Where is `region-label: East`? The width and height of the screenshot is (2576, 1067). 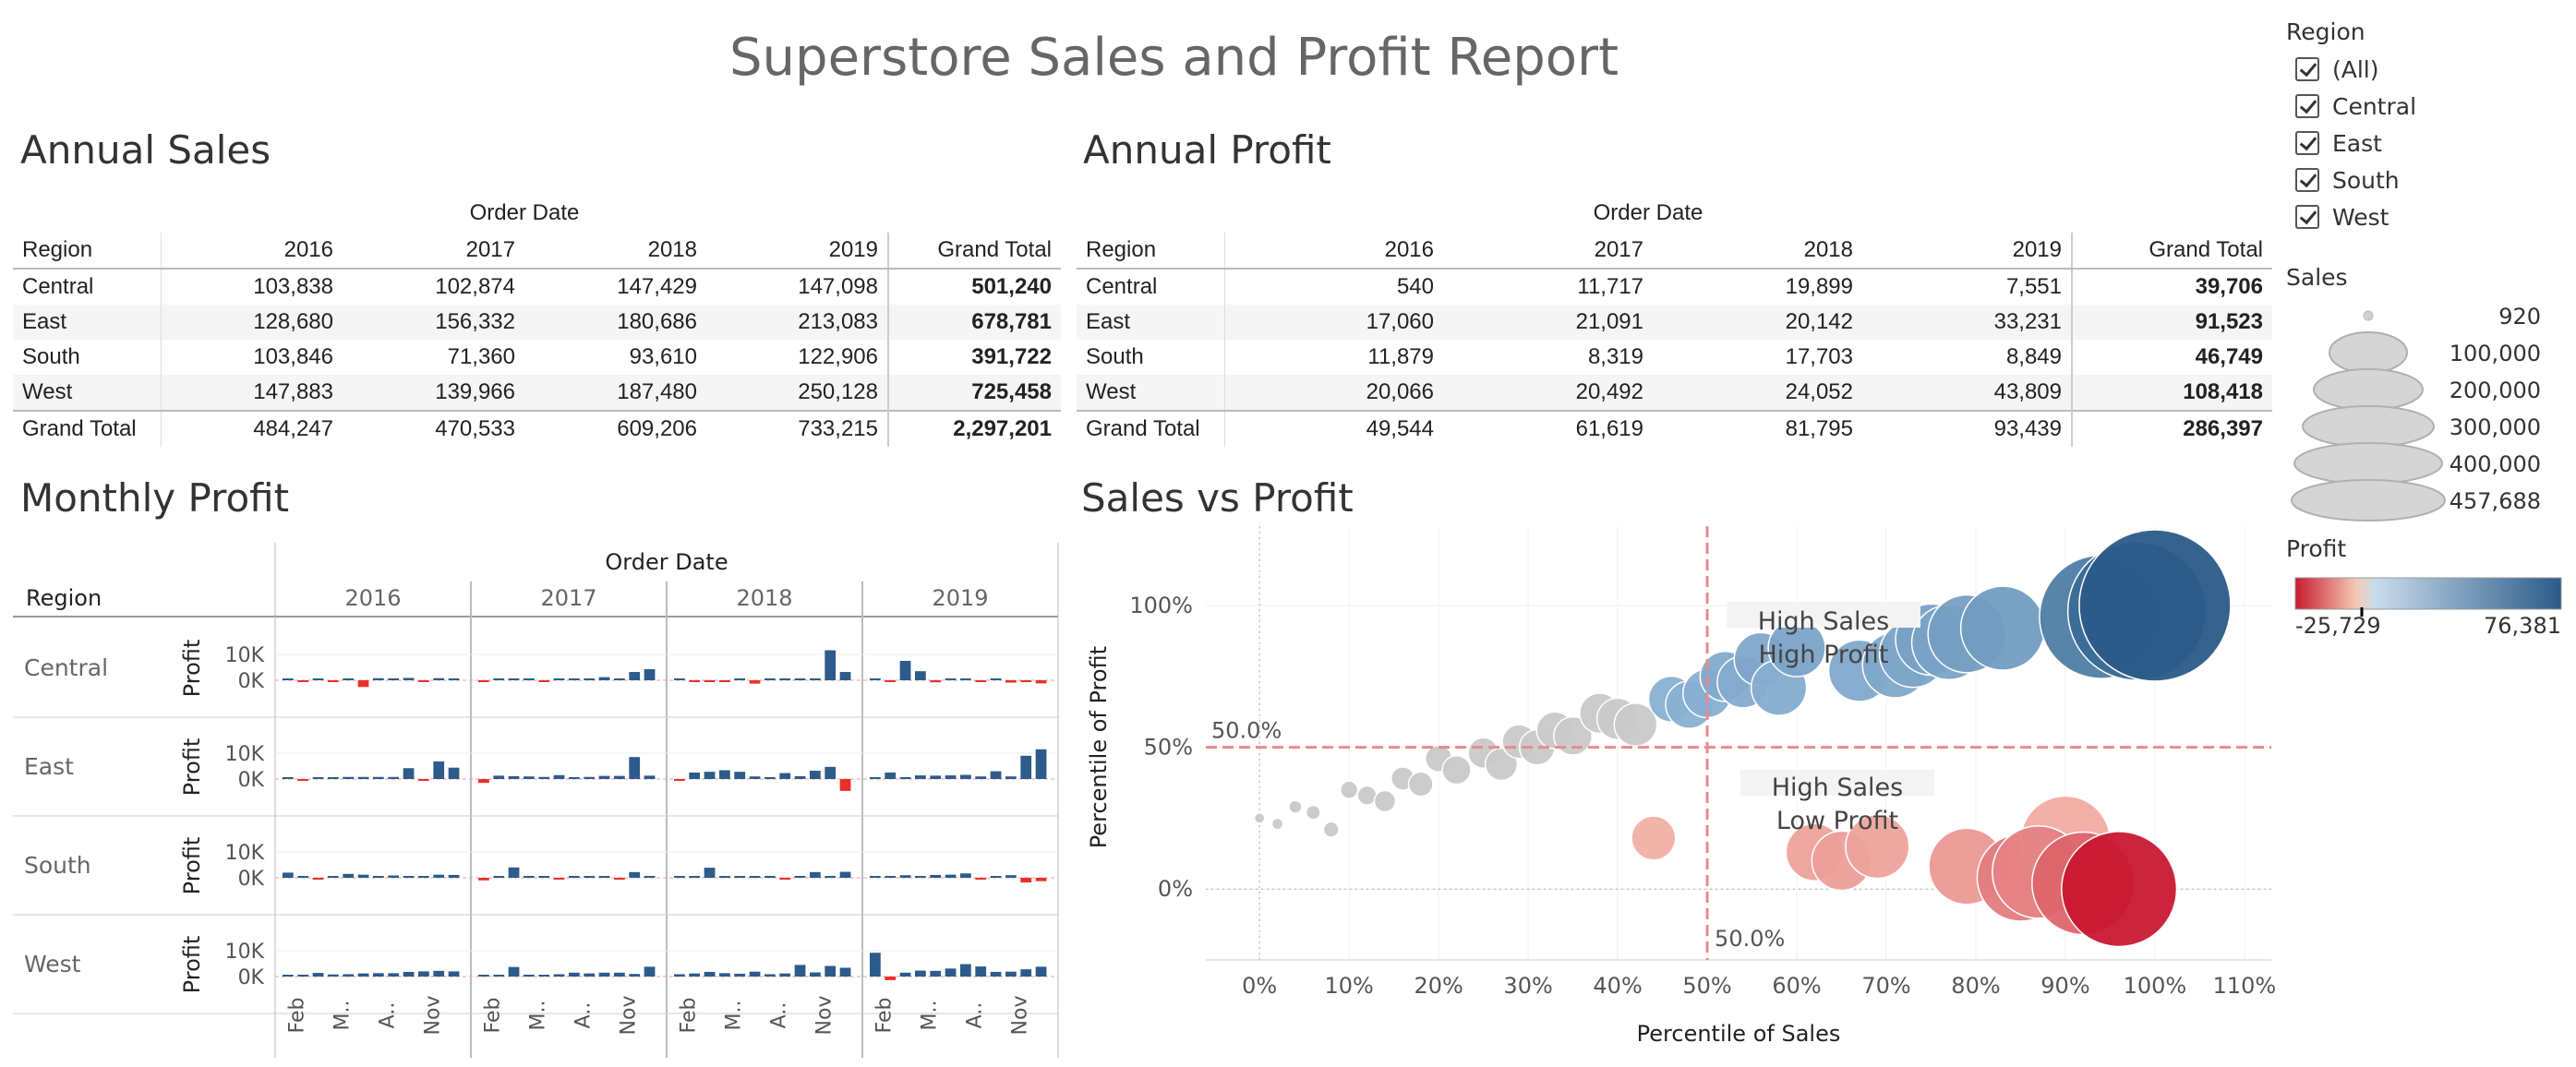 region-label: East is located at coordinates (49, 766).